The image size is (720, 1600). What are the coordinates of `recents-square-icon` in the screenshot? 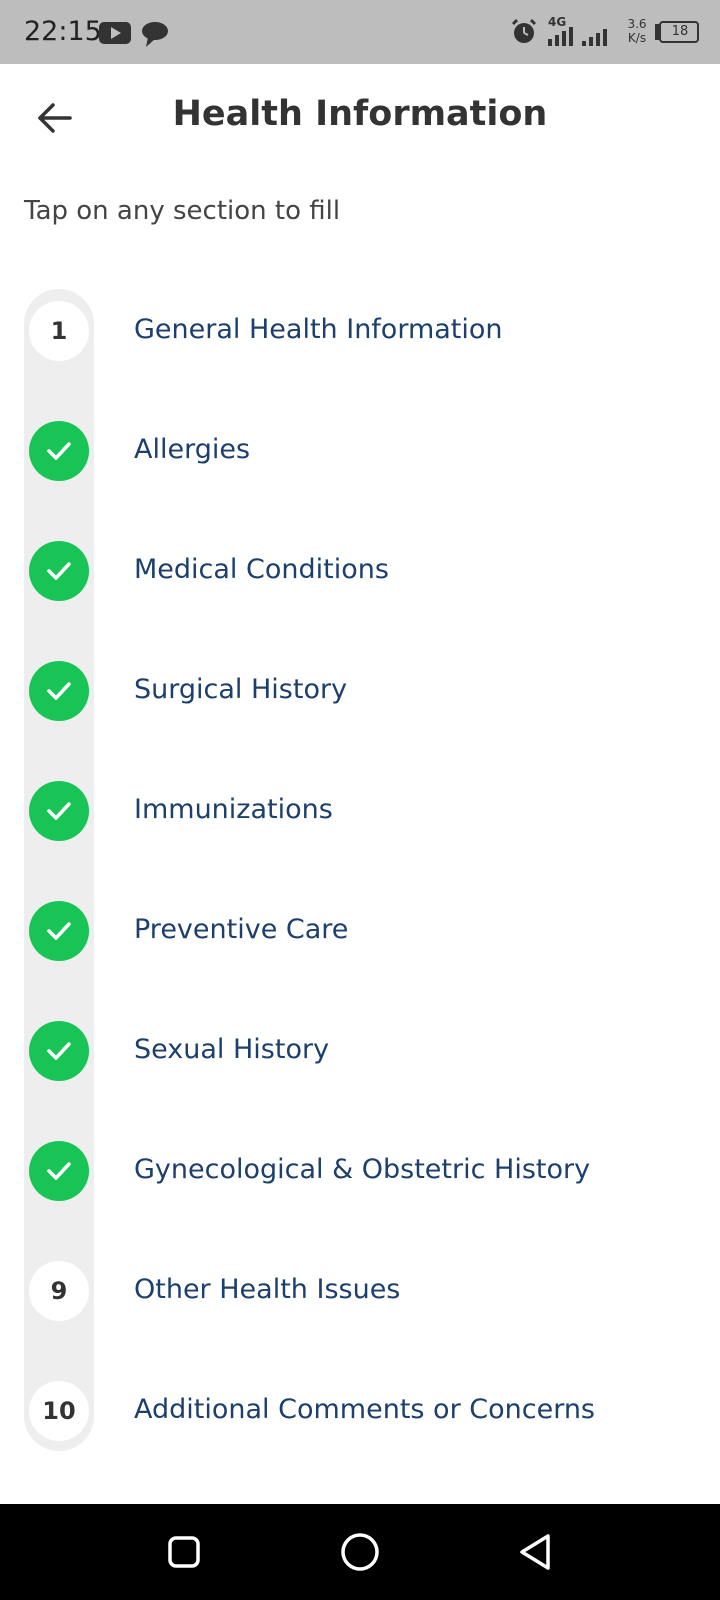 It's located at (184, 1552).